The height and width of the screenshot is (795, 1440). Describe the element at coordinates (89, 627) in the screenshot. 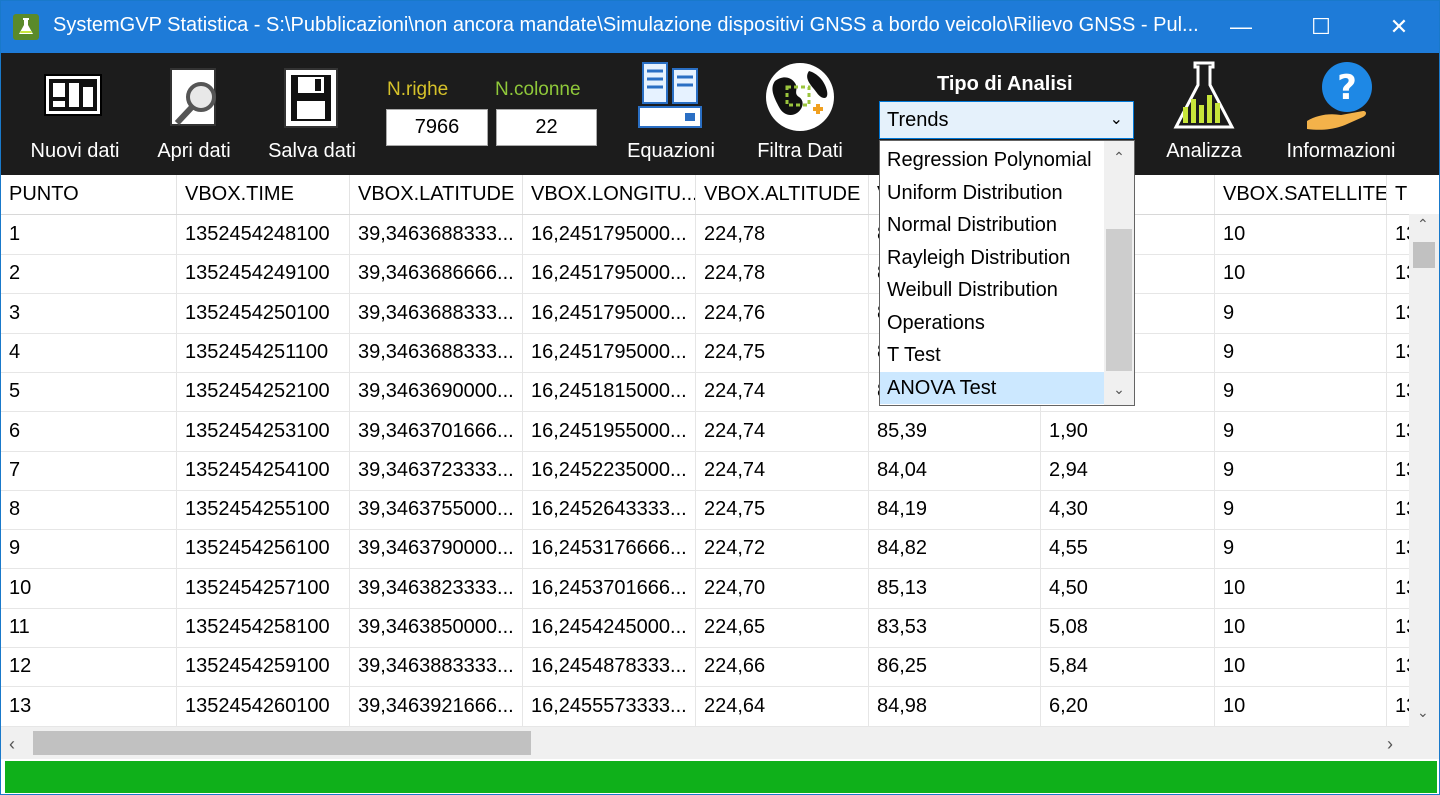

I see `table-cell: 11` at that location.